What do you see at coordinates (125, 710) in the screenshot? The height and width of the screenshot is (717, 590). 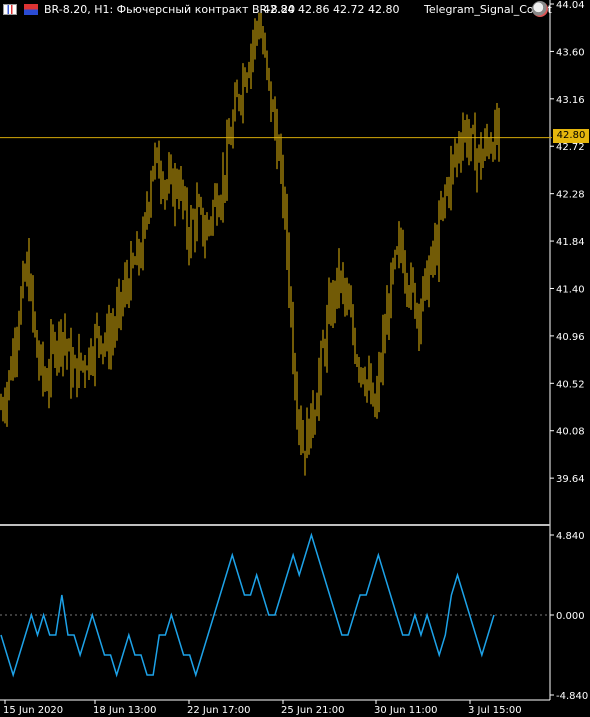 I see `time-tick-label: 18 Jun 13:00` at bounding box center [125, 710].